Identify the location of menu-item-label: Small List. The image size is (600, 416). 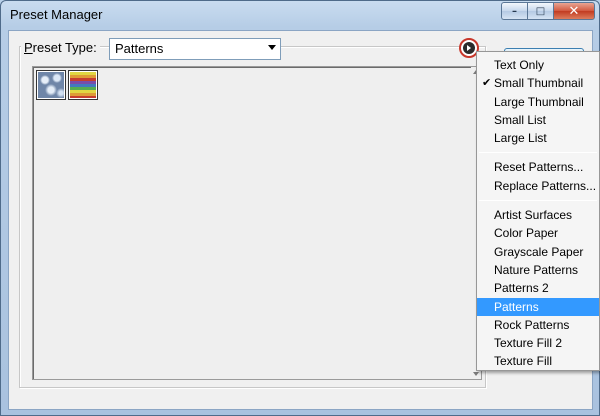
(520, 119).